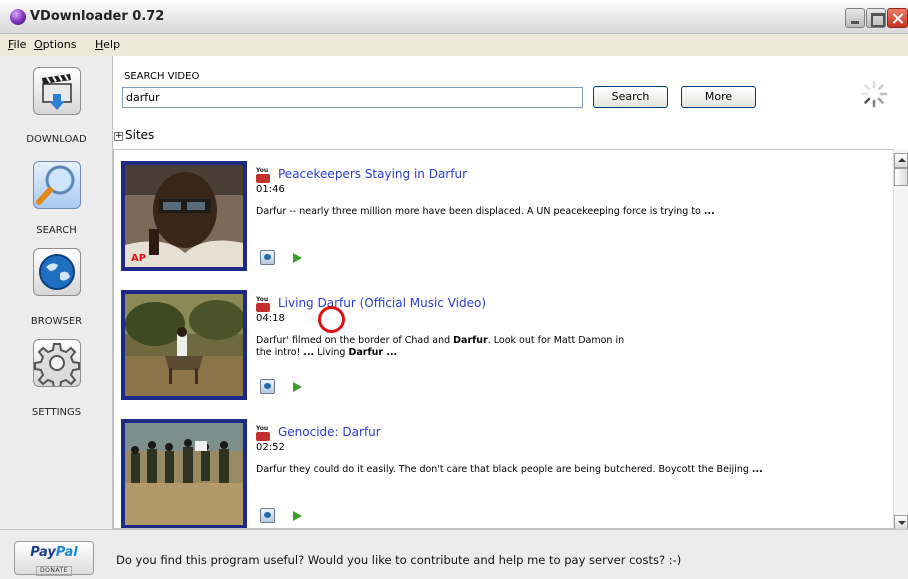  I want to click on browser-nav-button, so click(57, 272).